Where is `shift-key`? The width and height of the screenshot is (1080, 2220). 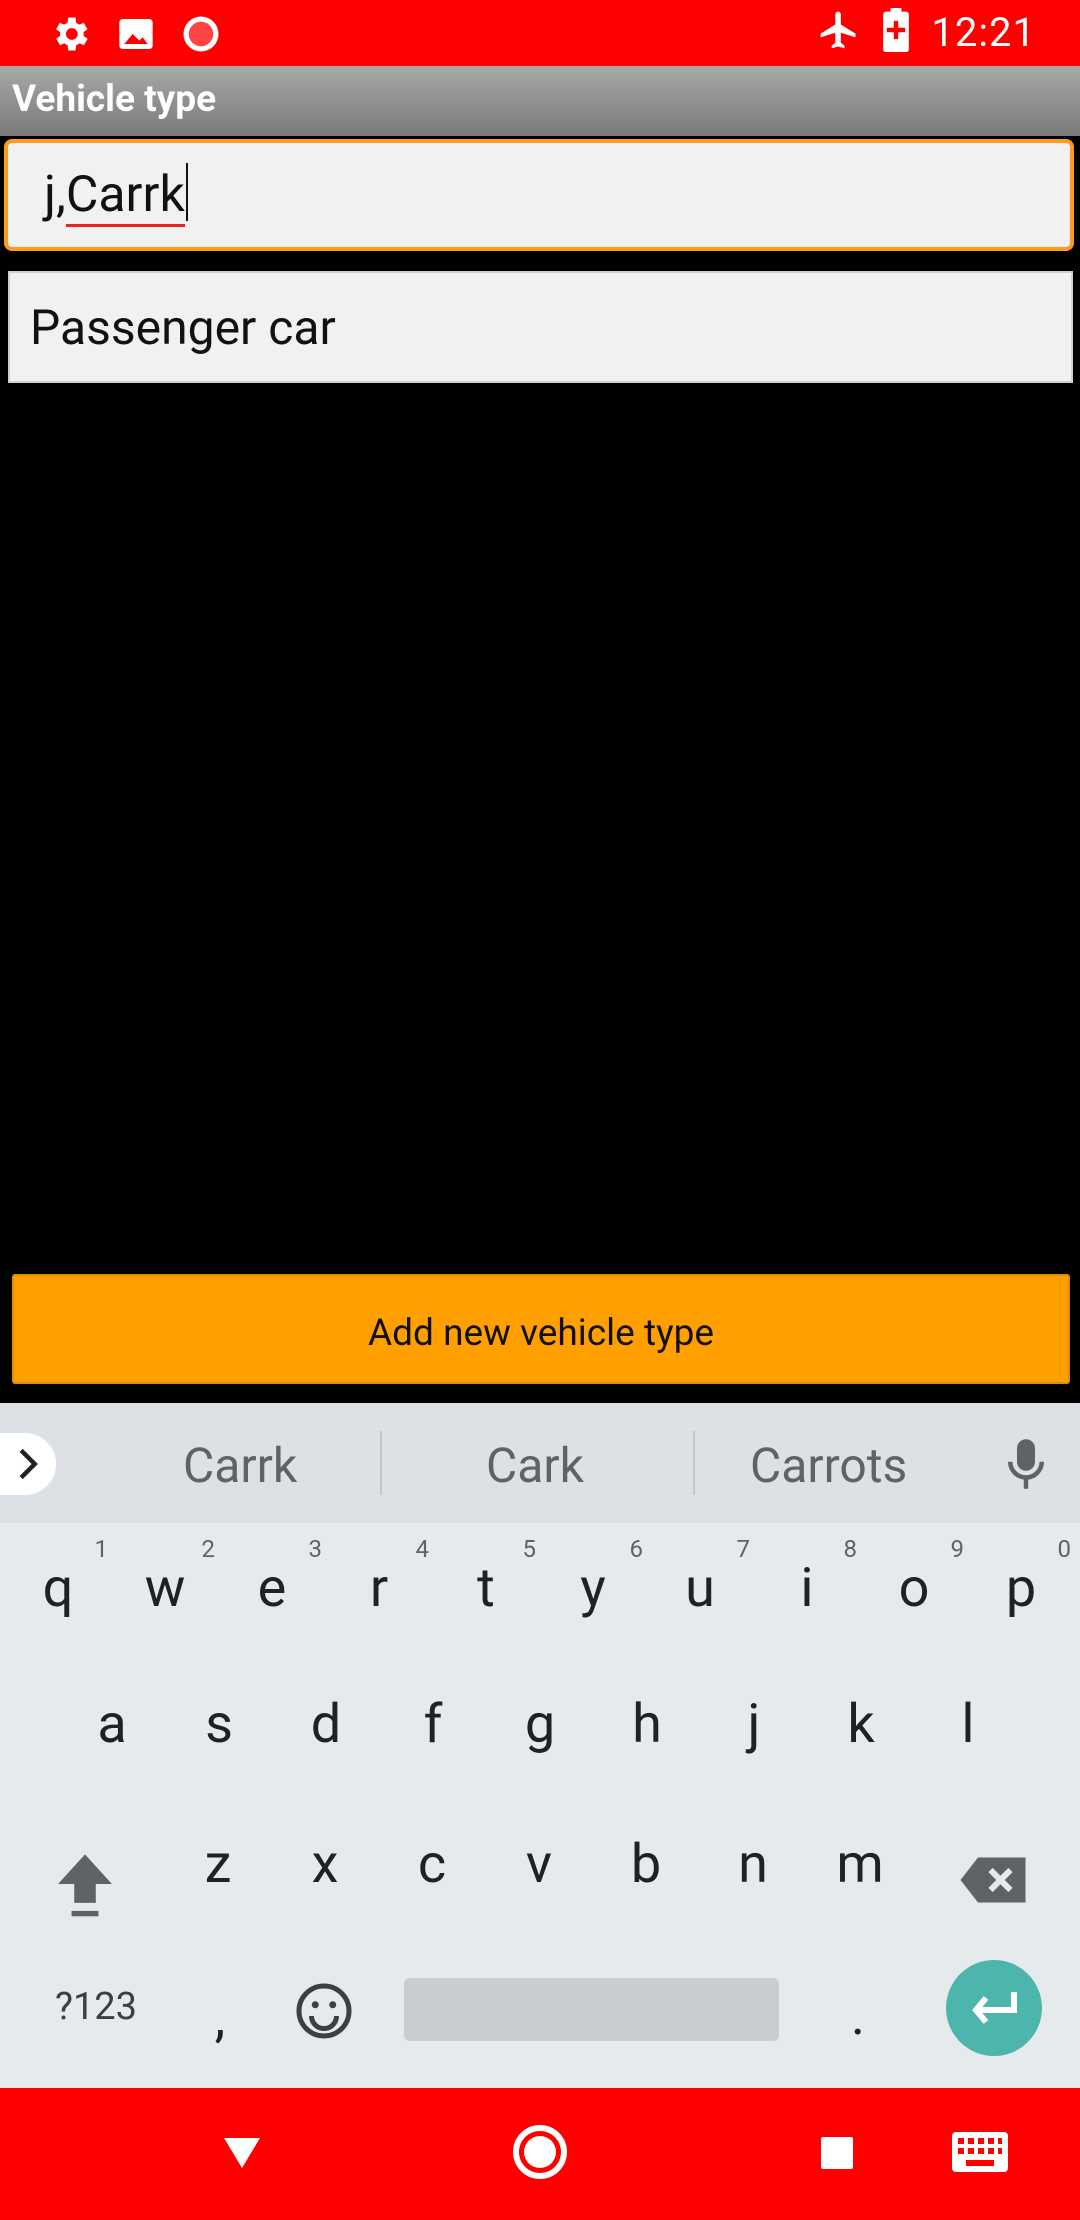 shift-key is located at coordinates (85, 1886).